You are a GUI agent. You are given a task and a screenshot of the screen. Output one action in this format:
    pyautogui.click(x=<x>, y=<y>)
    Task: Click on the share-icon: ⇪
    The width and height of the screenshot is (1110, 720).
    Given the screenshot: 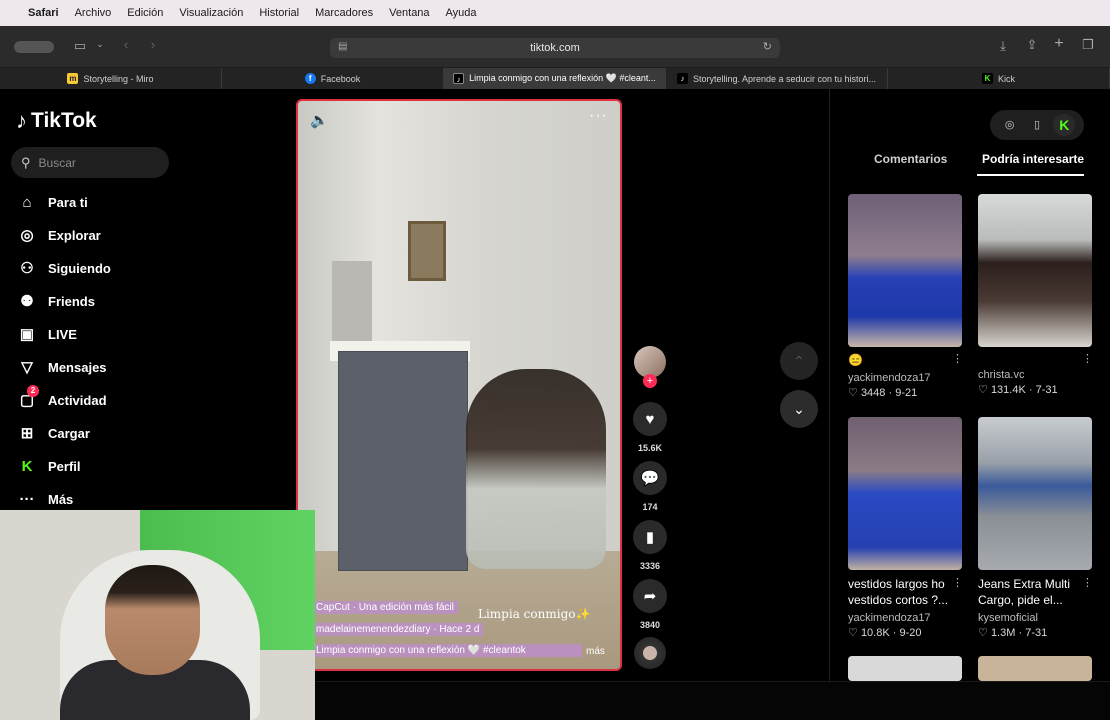 What is the action you would take?
    pyautogui.click(x=1032, y=45)
    